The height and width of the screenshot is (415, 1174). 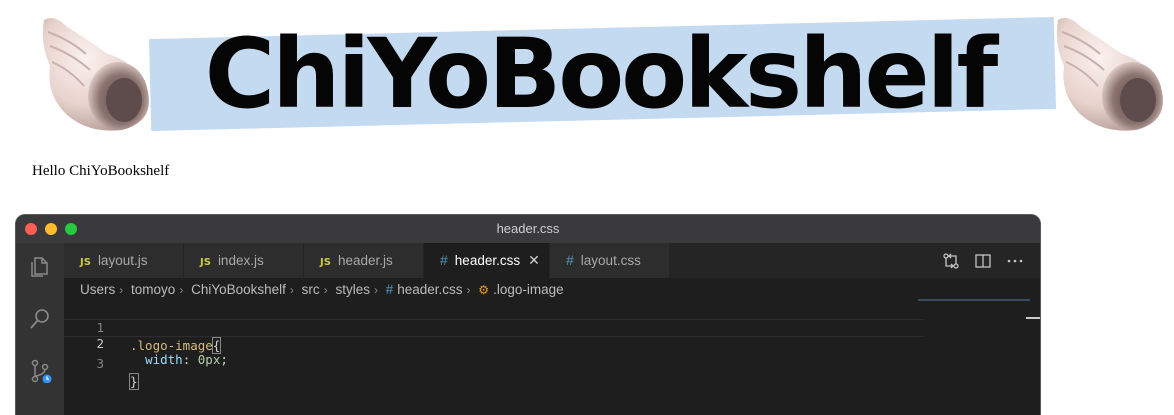 I want to click on minimize-window-button, so click(x=51, y=229).